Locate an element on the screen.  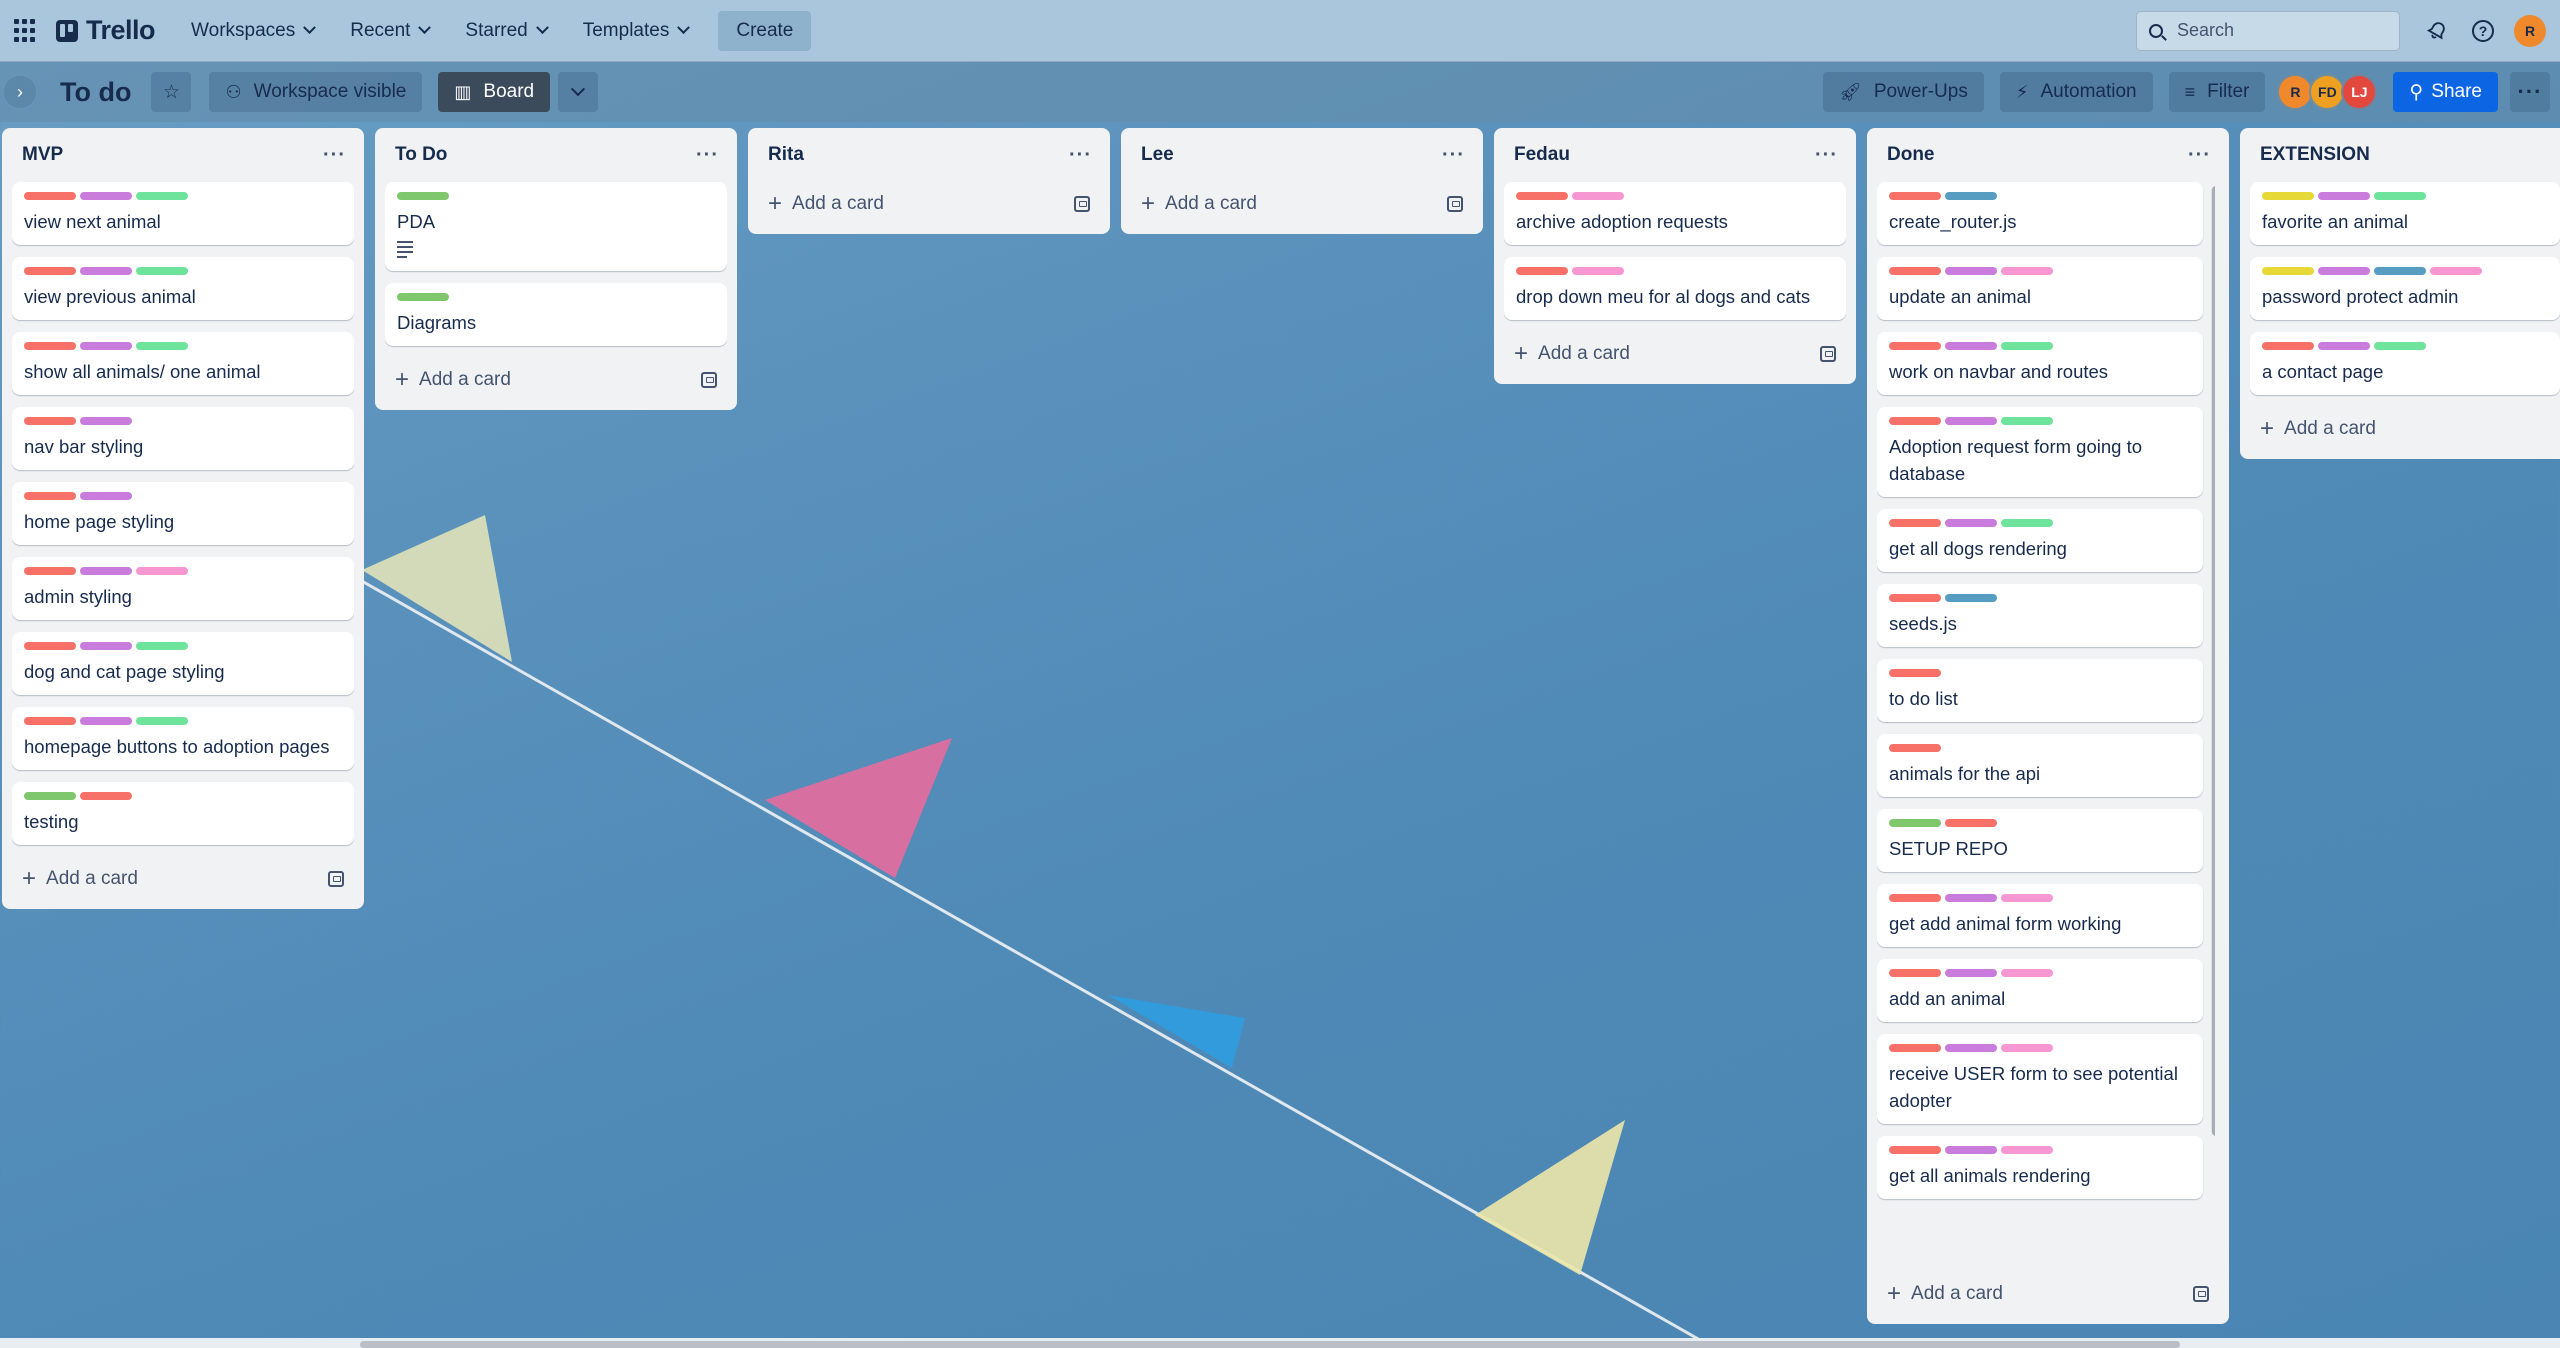
card: get all dogs rendering is located at coordinates (2040, 540).